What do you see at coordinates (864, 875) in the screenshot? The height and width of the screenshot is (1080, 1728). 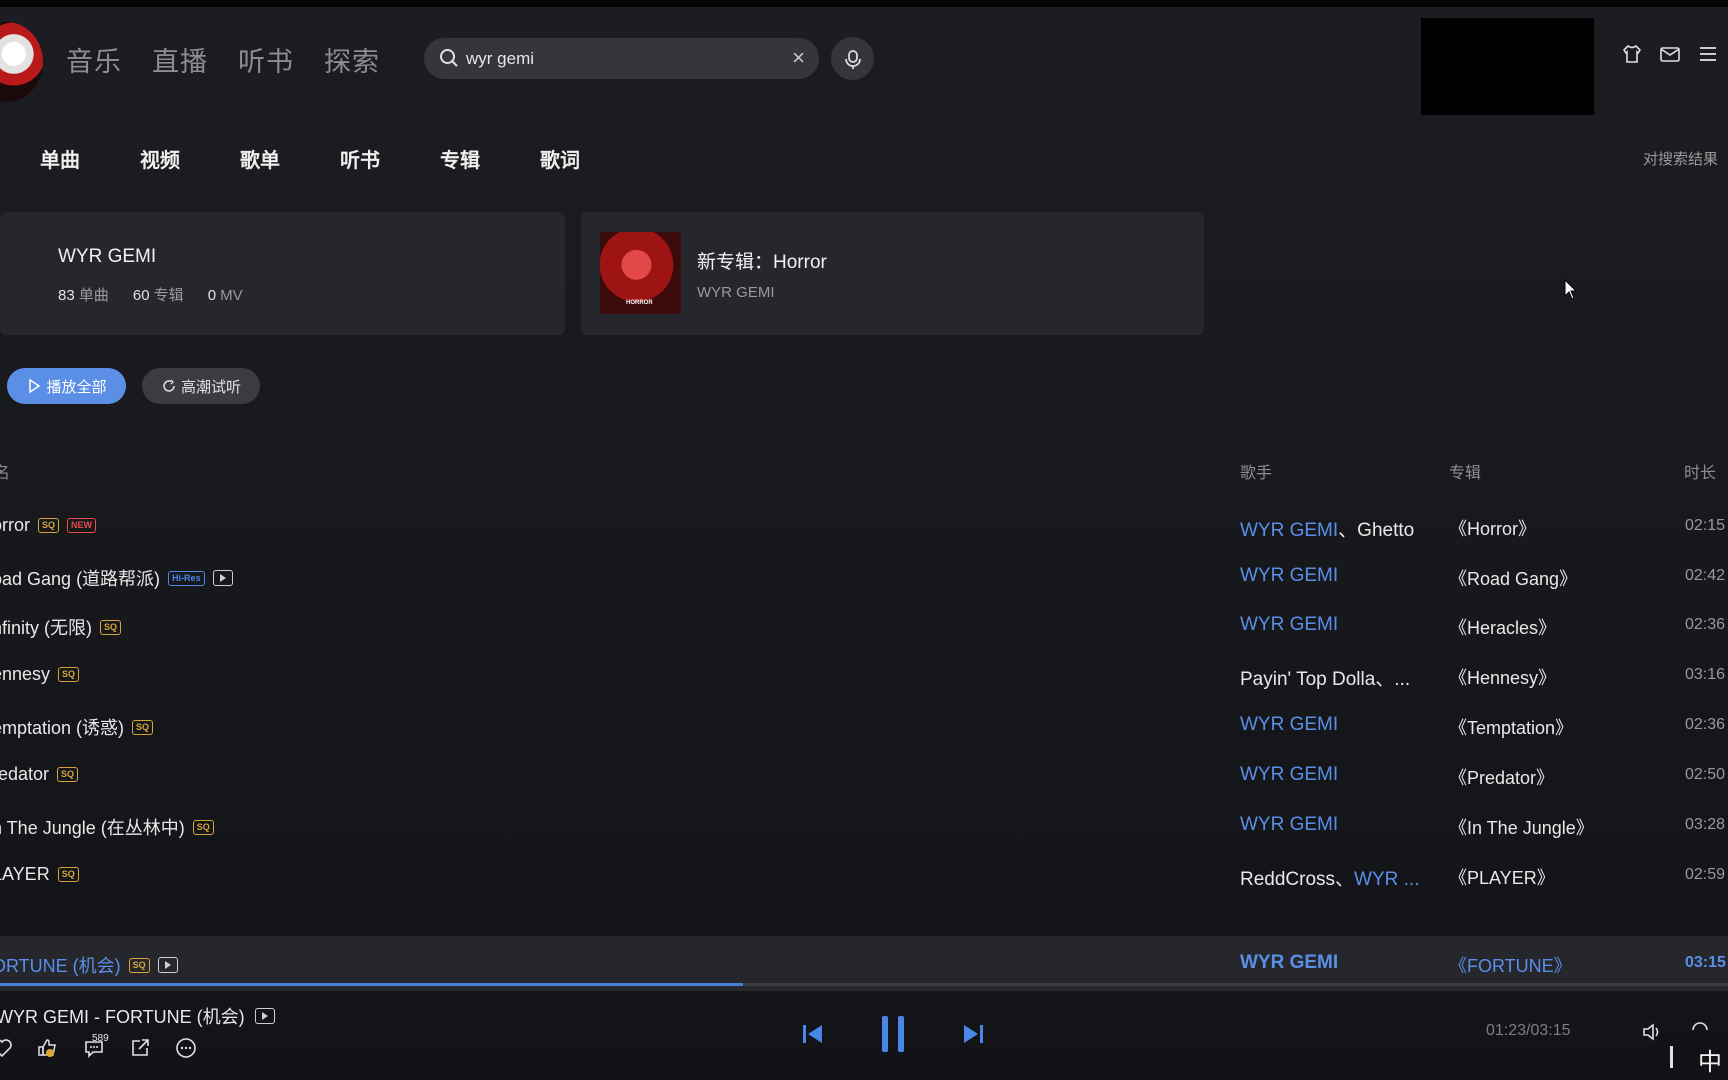 I see `song-row: LAYER SQ ReddCross、WYR ... 《PLAYER》 02:59` at bounding box center [864, 875].